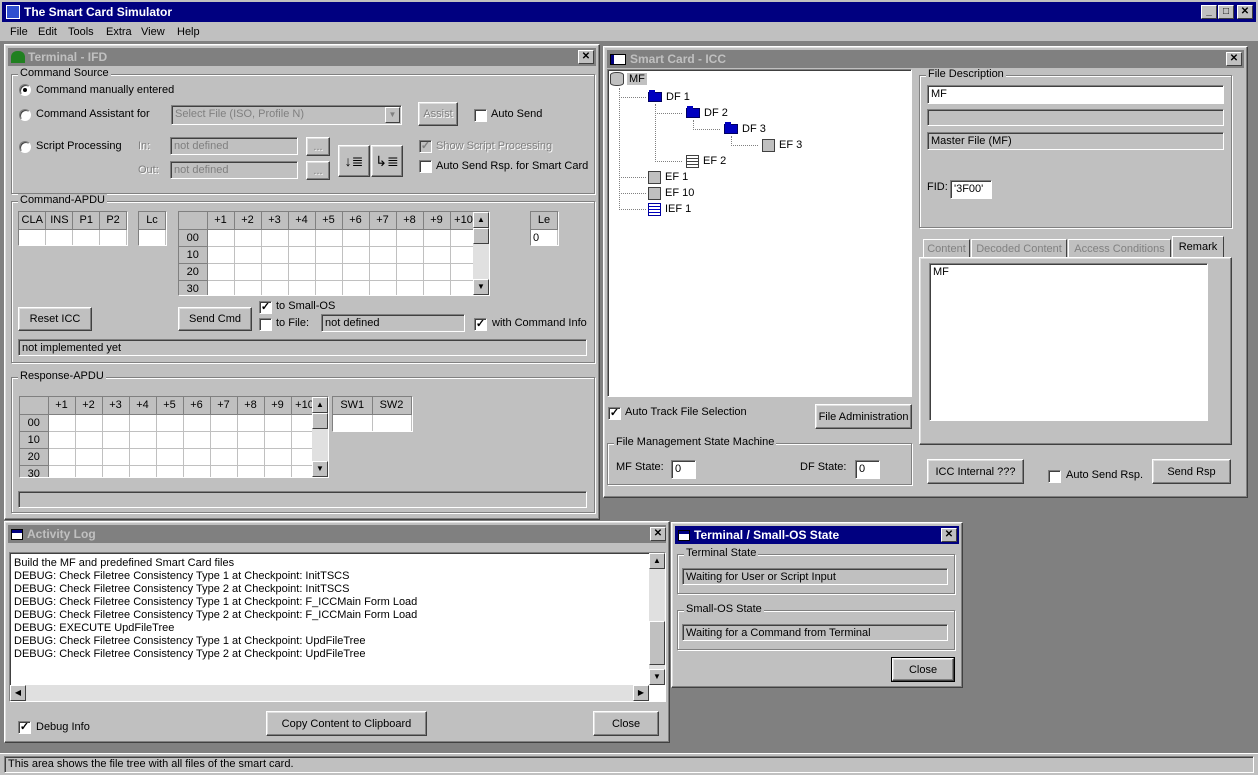 This screenshot has width=1258, height=775. I want to click on manual-radio, so click(25, 90).